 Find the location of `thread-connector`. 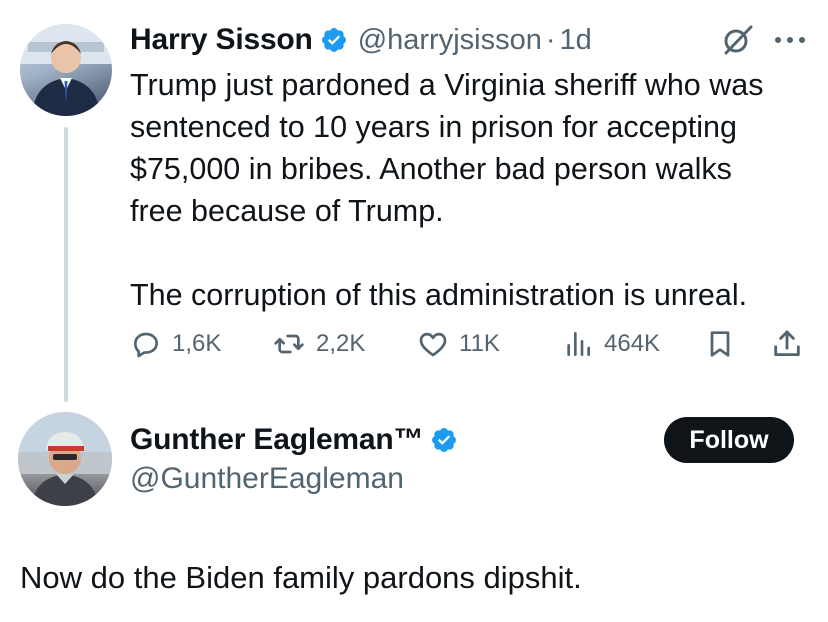

thread-connector is located at coordinates (66, 264).